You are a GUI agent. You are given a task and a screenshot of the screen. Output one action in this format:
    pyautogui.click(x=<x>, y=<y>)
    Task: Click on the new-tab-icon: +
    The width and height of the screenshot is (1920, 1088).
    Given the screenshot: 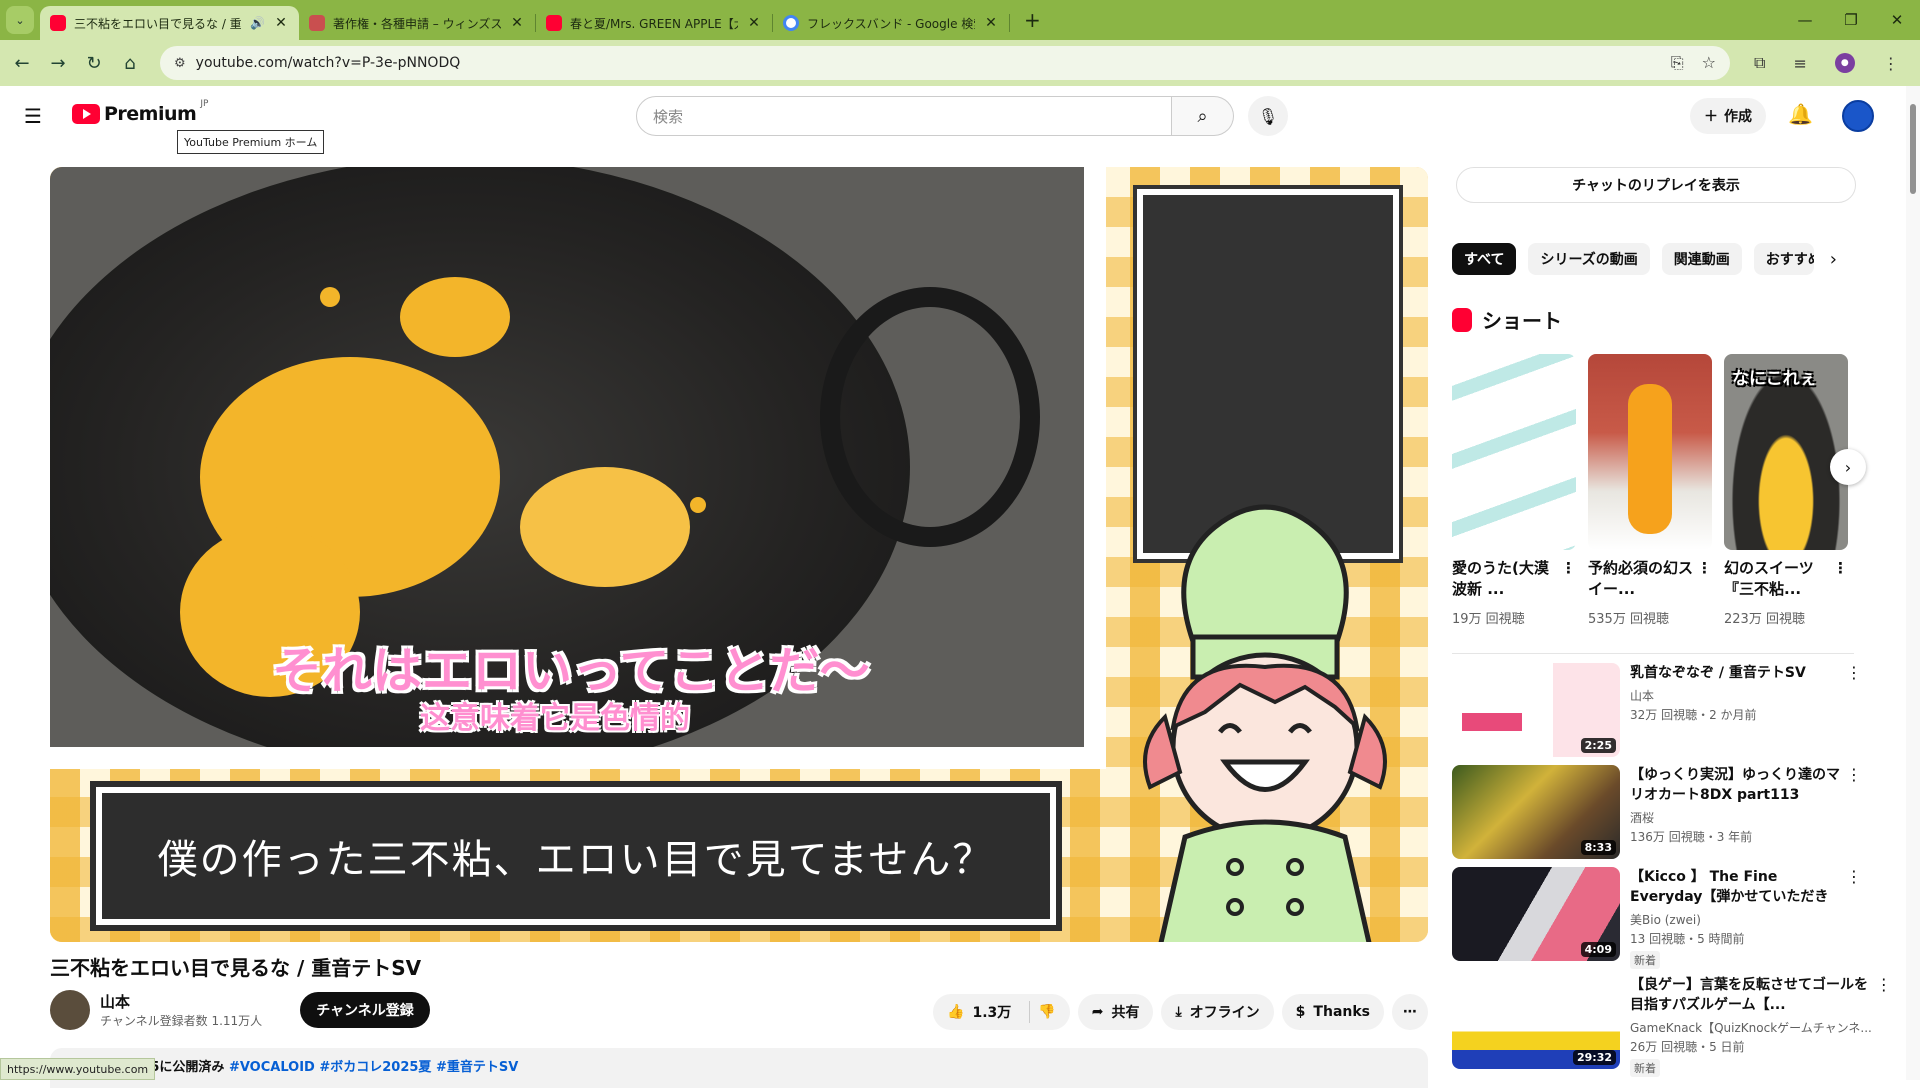 What is the action you would take?
    pyautogui.click(x=1032, y=20)
    